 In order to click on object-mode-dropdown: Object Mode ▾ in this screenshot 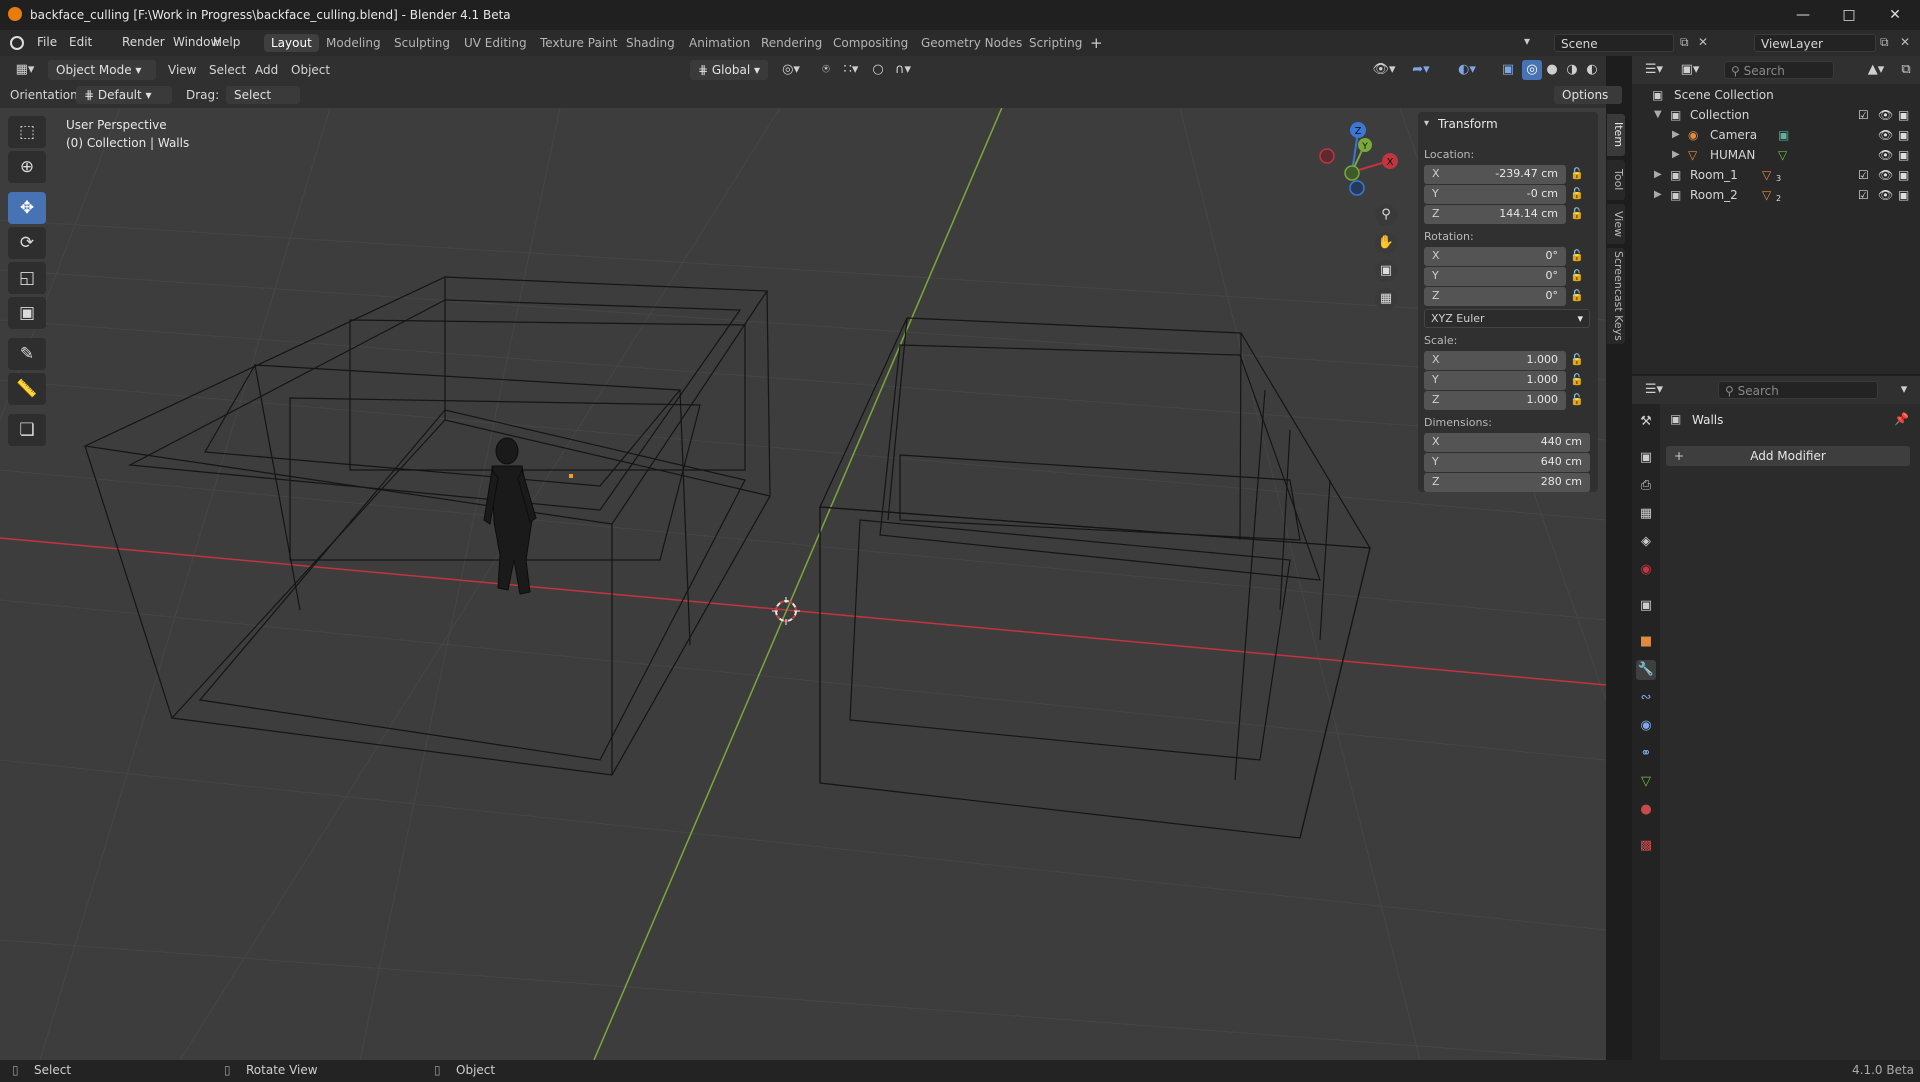, I will do `click(102, 70)`.